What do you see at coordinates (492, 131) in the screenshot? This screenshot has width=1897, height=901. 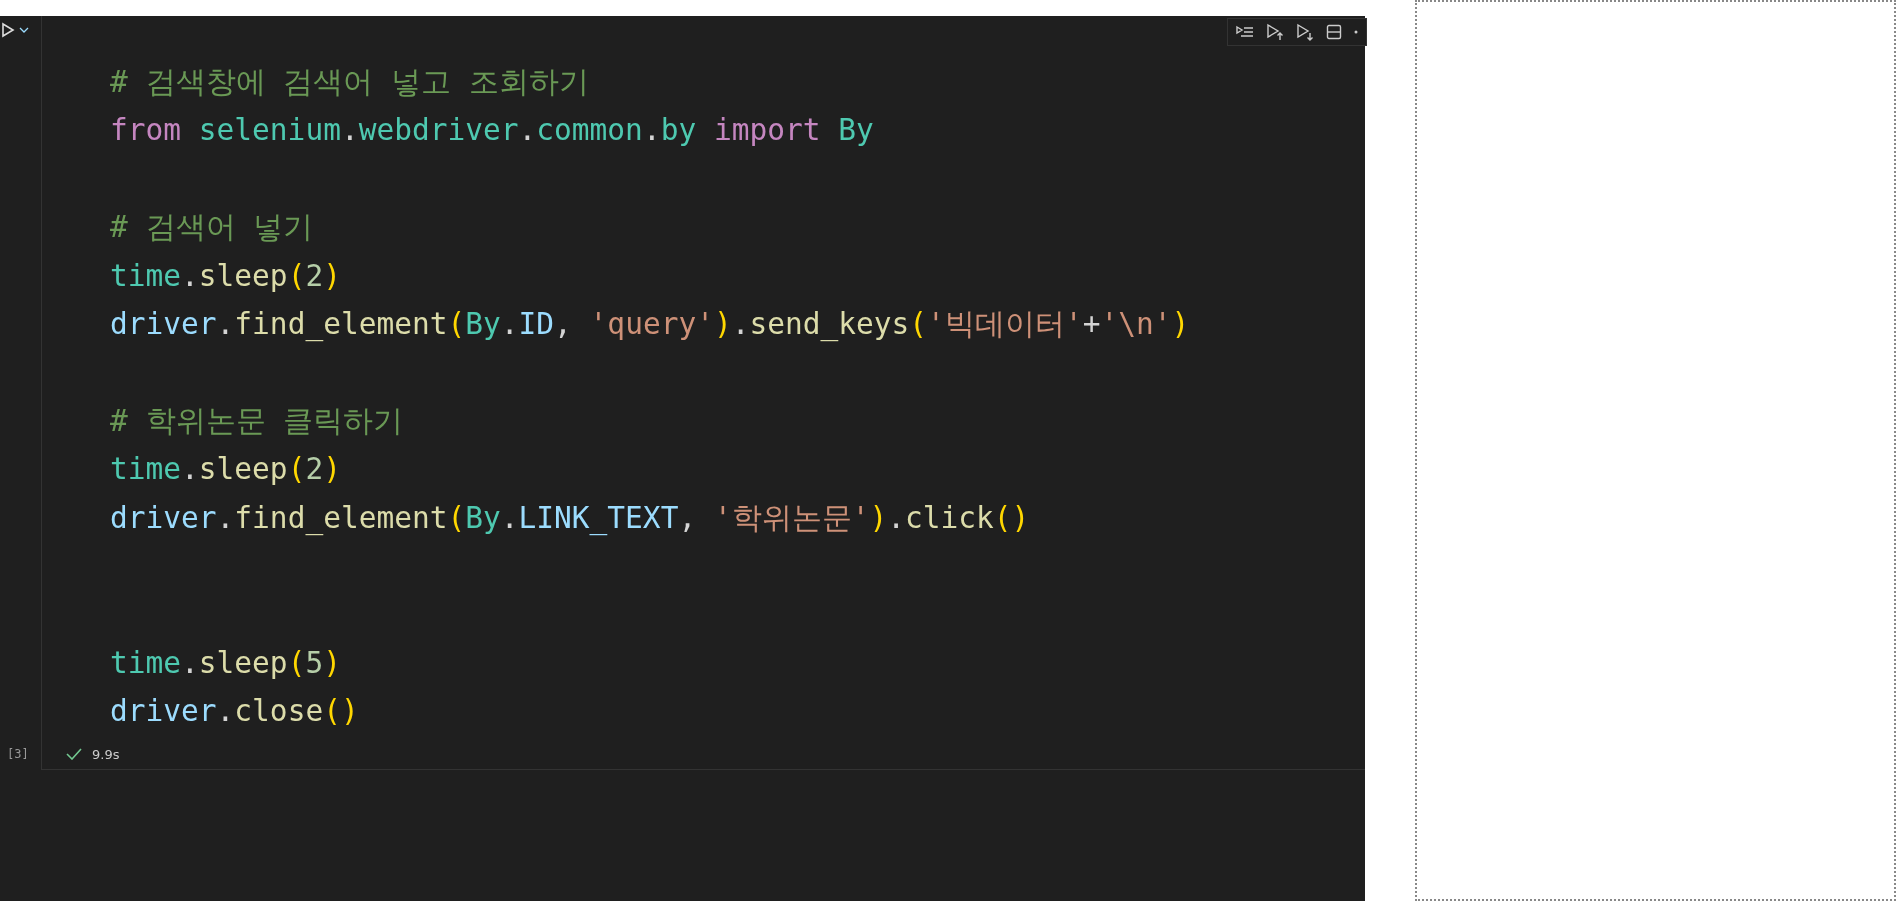 I see `code-line: from selenium.webdriver.common.by import By` at bounding box center [492, 131].